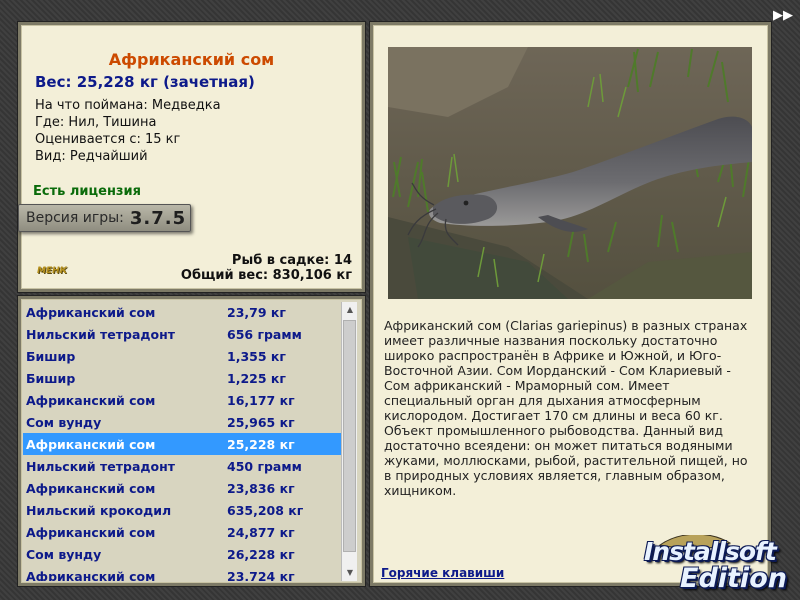  Describe the element at coordinates (256, 378) in the screenshot. I see `catch-weight: 1,225 кг` at that location.